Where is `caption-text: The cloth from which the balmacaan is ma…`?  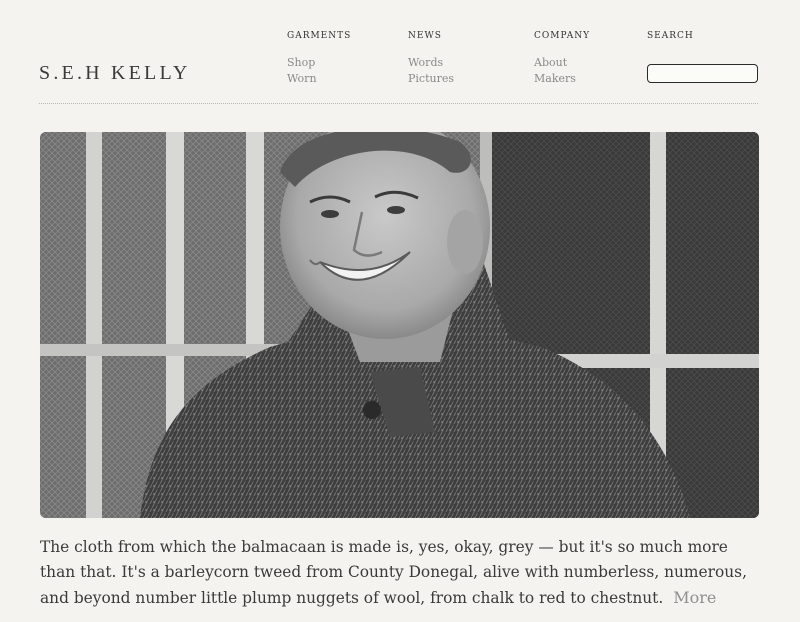
caption-text: The cloth from which the balmacaan is ma… is located at coordinates (393, 572).